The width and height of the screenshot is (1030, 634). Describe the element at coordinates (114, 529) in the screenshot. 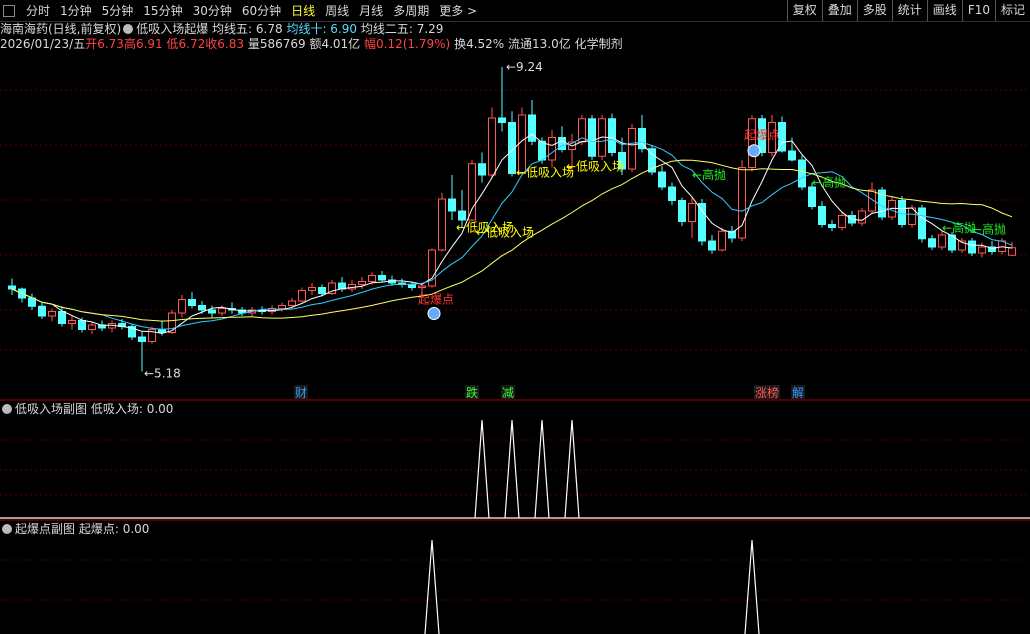

I see `subchart2-value: 起爆点: 0.00` at that location.